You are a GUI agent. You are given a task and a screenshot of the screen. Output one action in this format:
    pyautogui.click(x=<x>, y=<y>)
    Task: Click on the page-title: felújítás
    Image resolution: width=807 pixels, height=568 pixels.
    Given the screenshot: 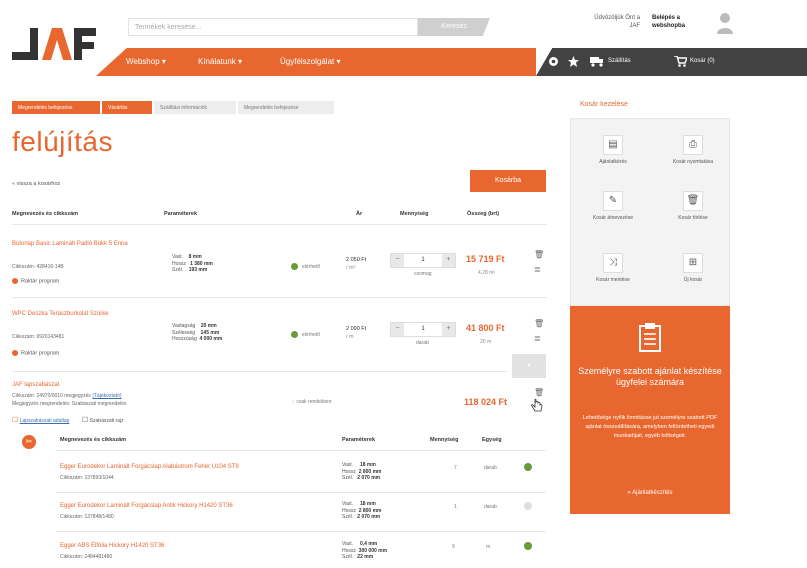 What is the action you would take?
    pyautogui.click(x=62, y=141)
    